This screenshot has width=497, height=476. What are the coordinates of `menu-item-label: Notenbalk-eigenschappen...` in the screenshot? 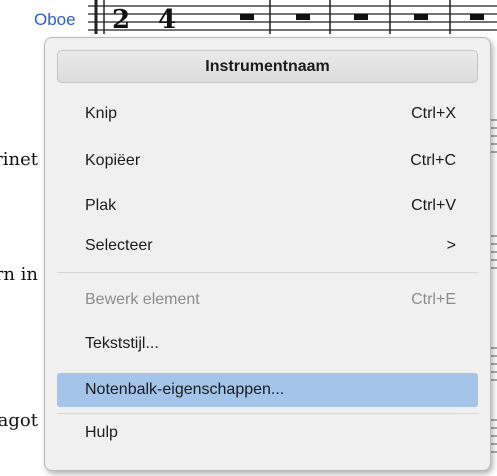 It's located at (185, 389).